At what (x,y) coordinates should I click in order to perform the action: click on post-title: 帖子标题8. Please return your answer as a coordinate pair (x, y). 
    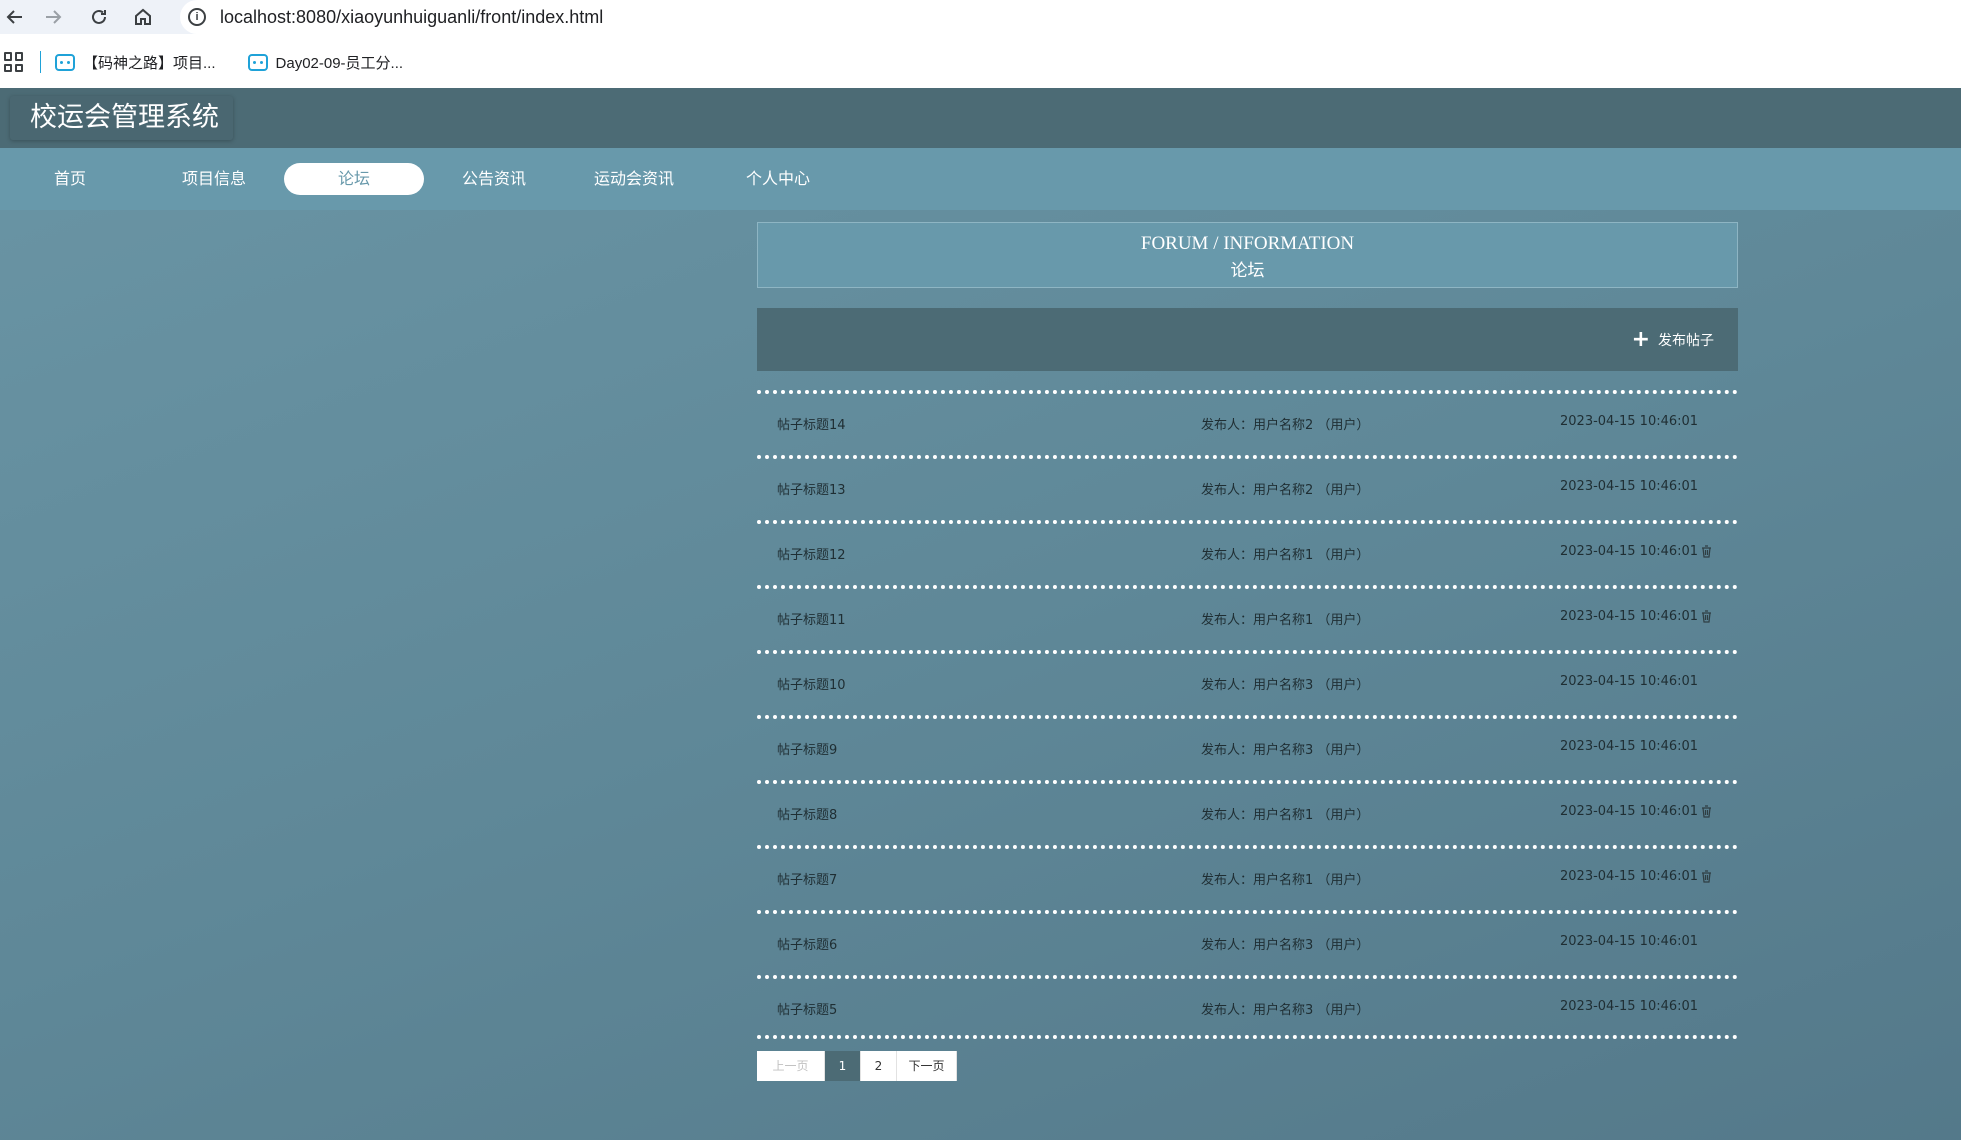
    Looking at the image, I should click on (807, 813).